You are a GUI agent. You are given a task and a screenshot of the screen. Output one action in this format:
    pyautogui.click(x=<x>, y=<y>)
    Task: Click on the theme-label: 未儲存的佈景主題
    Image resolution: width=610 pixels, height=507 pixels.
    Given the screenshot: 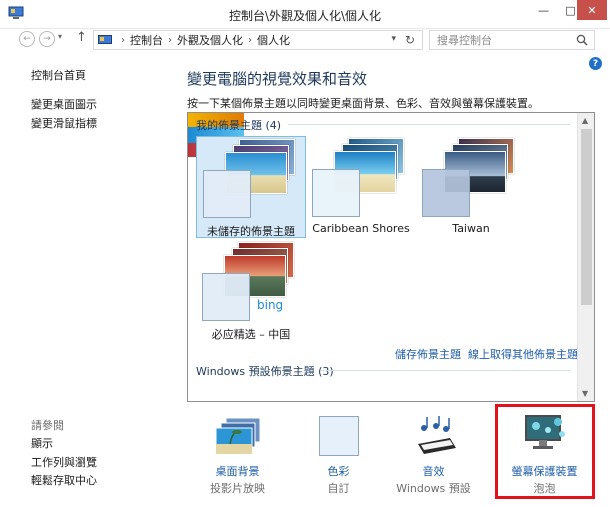 What is the action you would take?
    pyautogui.click(x=251, y=231)
    